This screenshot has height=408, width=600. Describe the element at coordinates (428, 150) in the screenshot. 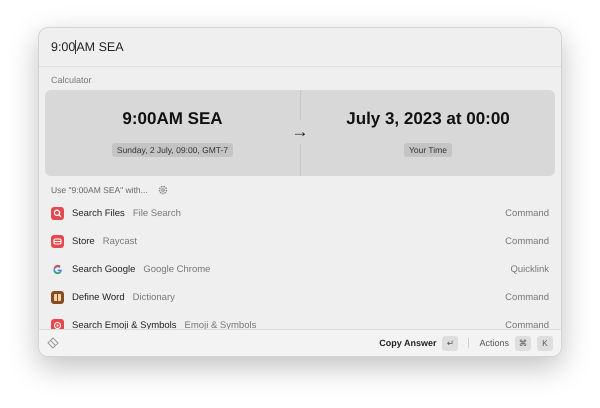

I see `converted-detail: Your Time` at that location.